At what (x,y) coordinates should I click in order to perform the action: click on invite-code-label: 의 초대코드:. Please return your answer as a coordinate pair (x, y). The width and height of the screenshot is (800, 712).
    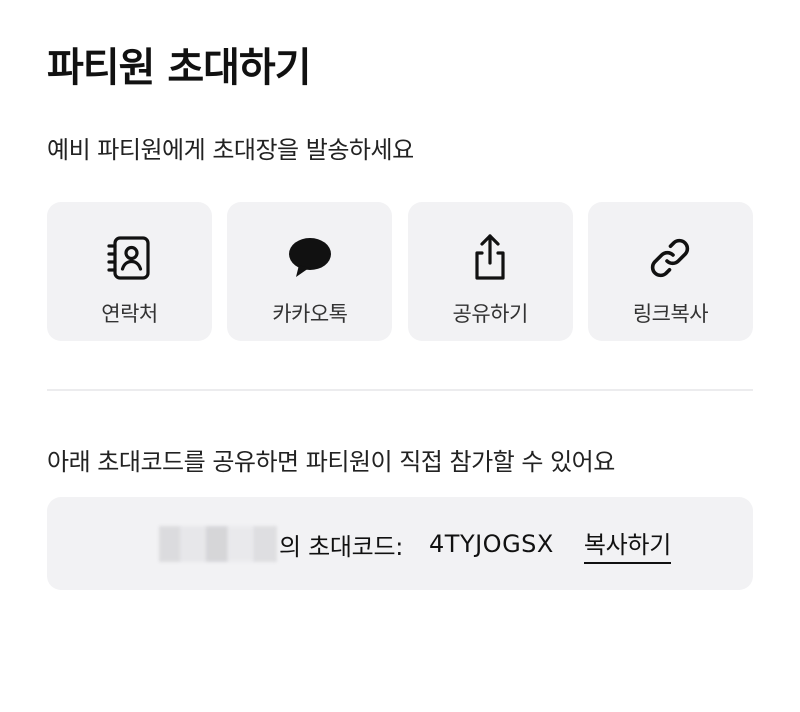
    Looking at the image, I should click on (341, 546).